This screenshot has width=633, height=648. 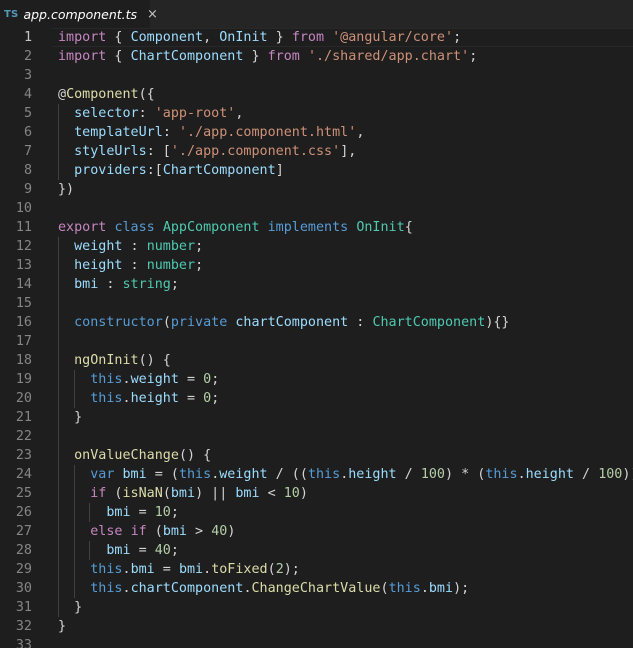 What do you see at coordinates (316, 189) in the screenshot?
I see `code-line: 9})` at bounding box center [316, 189].